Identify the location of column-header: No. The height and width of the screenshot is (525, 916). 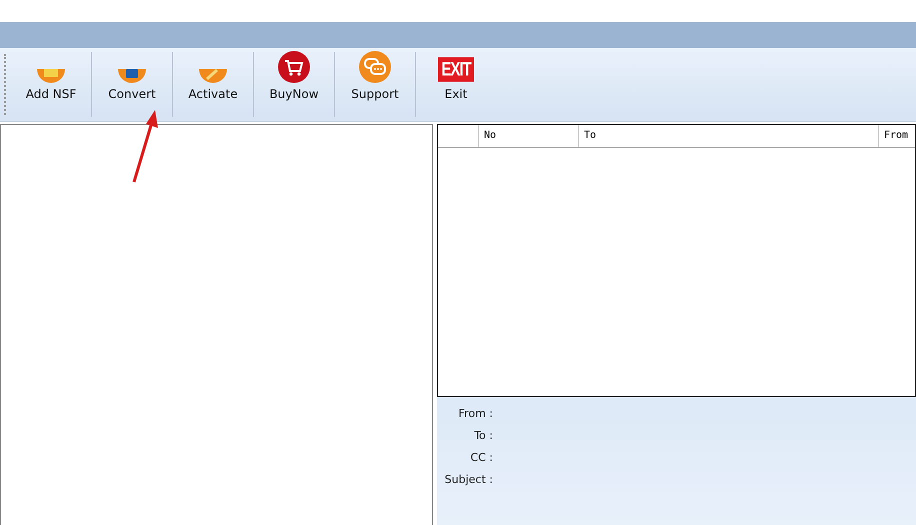
(529, 136).